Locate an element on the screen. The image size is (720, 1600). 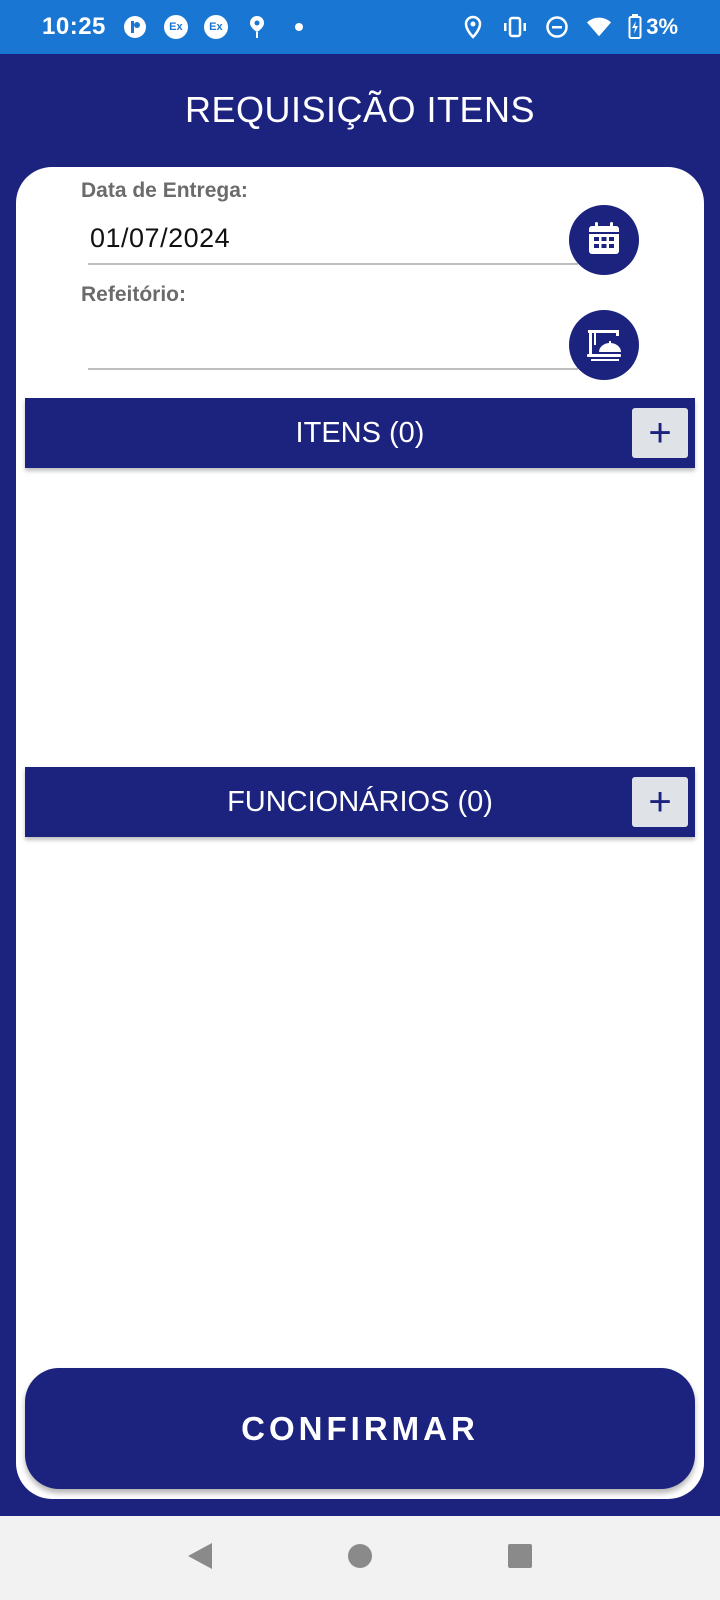
dot-icon is located at coordinates (299, 27).